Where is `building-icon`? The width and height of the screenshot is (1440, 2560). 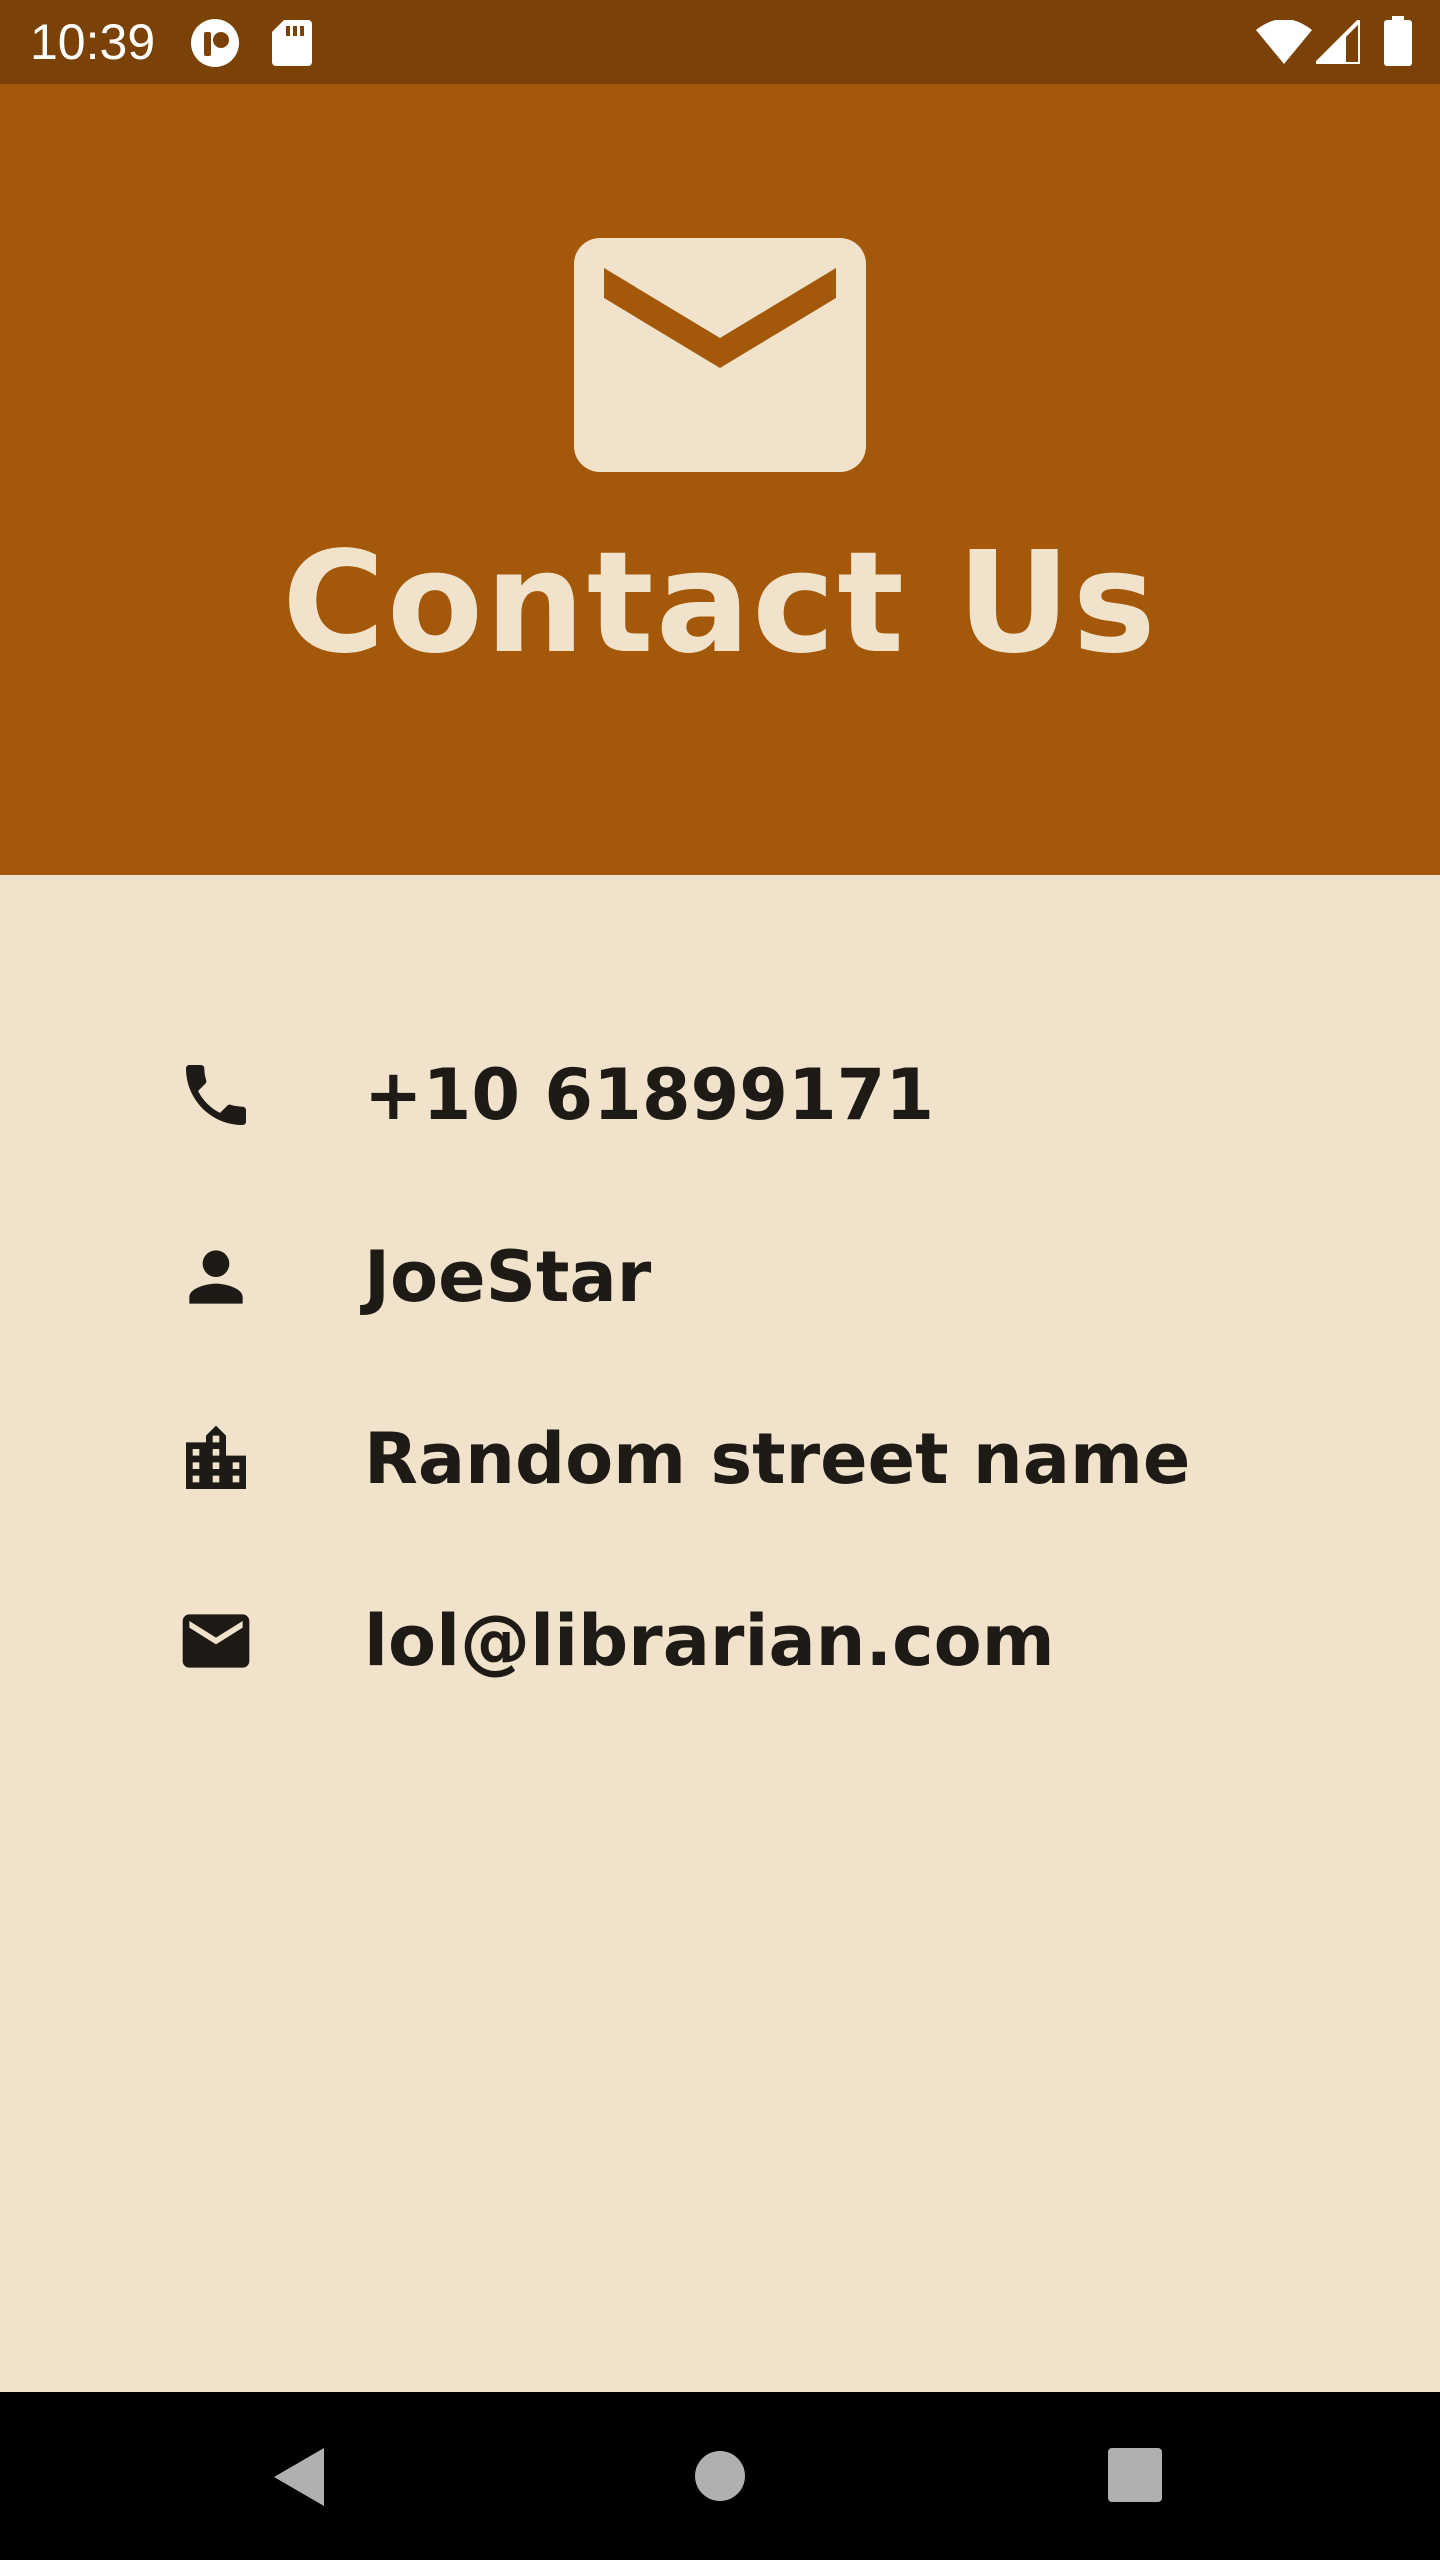 building-icon is located at coordinates (216, 1459).